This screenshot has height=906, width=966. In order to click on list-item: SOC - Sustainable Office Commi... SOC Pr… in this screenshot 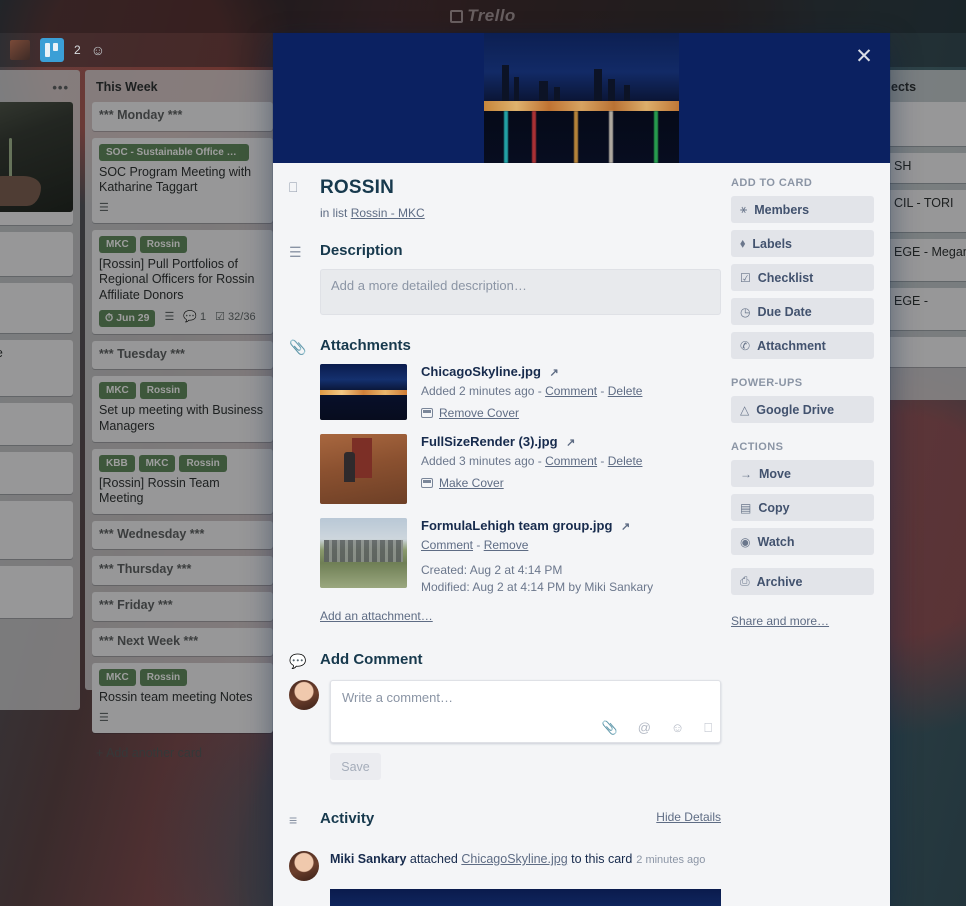, I will do `click(182, 180)`.